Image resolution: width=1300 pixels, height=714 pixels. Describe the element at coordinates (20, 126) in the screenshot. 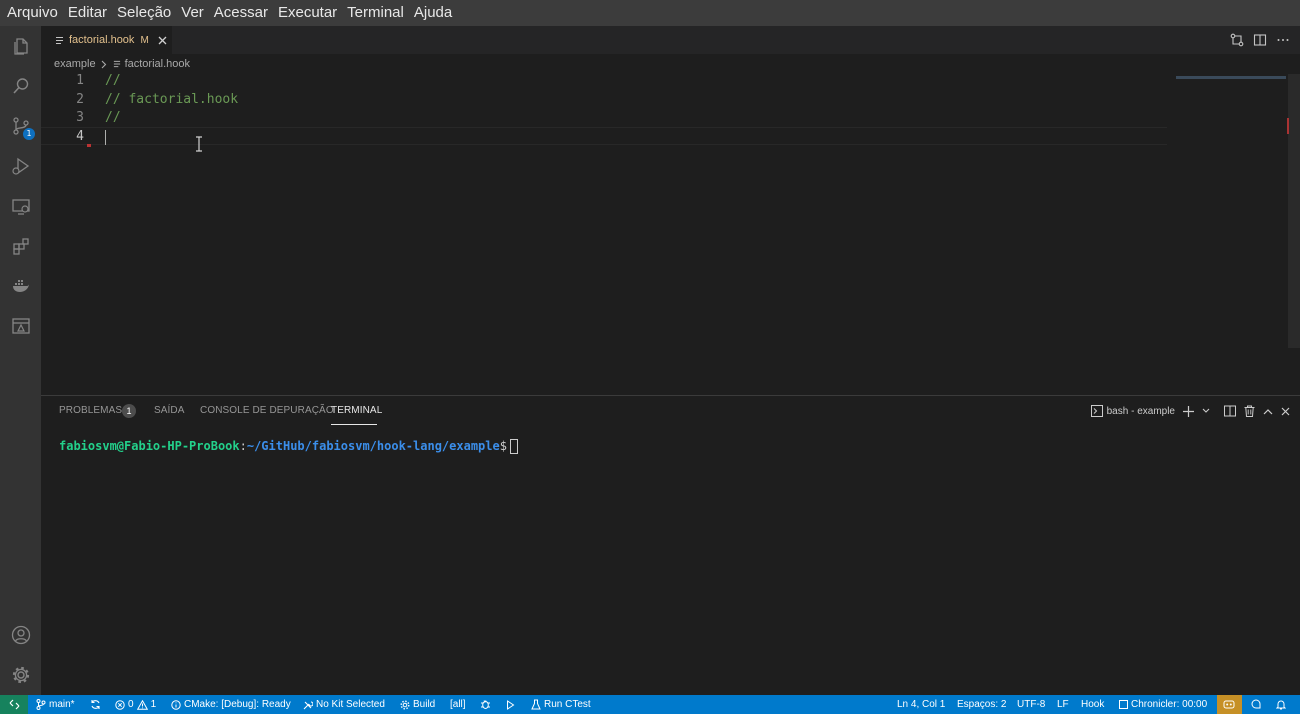

I see `source-control-icon: 1` at that location.